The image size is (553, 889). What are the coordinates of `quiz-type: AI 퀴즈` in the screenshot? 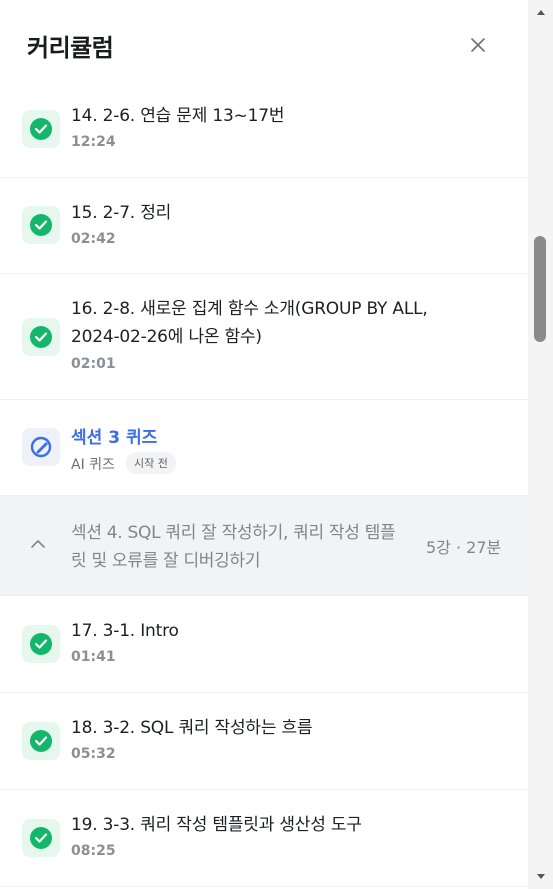 It's located at (93, 465).